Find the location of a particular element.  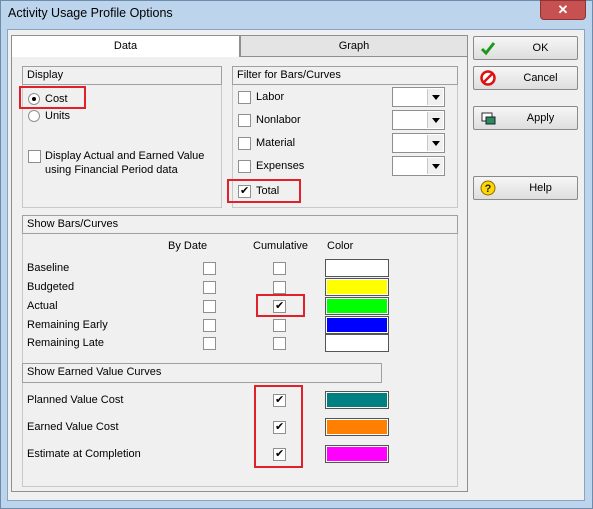

labor-checkbox is located at coordinates (244, 97).